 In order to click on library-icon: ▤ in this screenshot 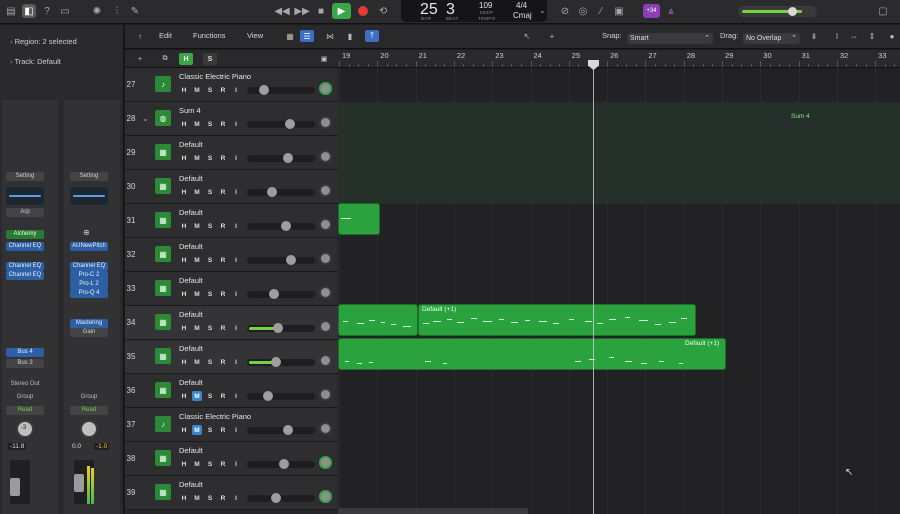, I will do `click(11, 11)`.